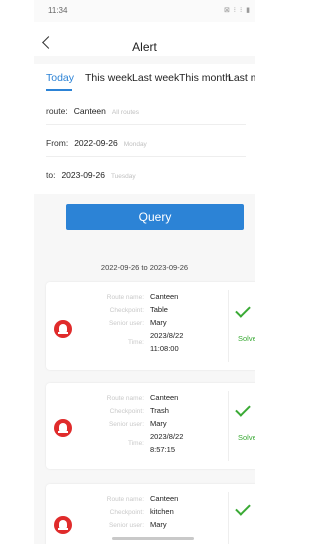 The height and width of the screenshot is (544, 320). What do you see at coordinates (162, 511) in the screenshot?
I see `checkpoint-value: kitchen` at bounding box center [162, 511].